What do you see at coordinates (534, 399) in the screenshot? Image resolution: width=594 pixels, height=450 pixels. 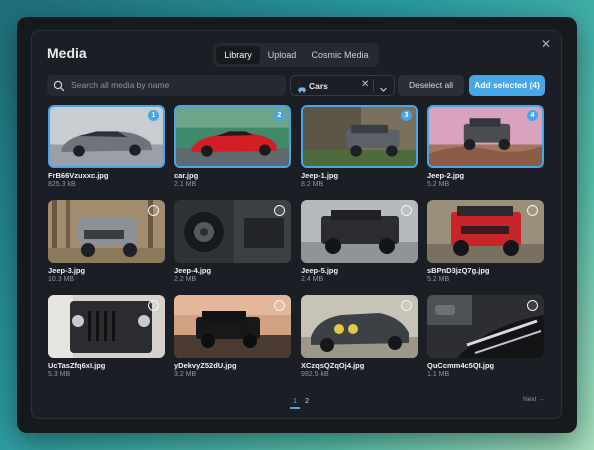 I see `next-page-button: Next →` at bounding box center [534, 399].